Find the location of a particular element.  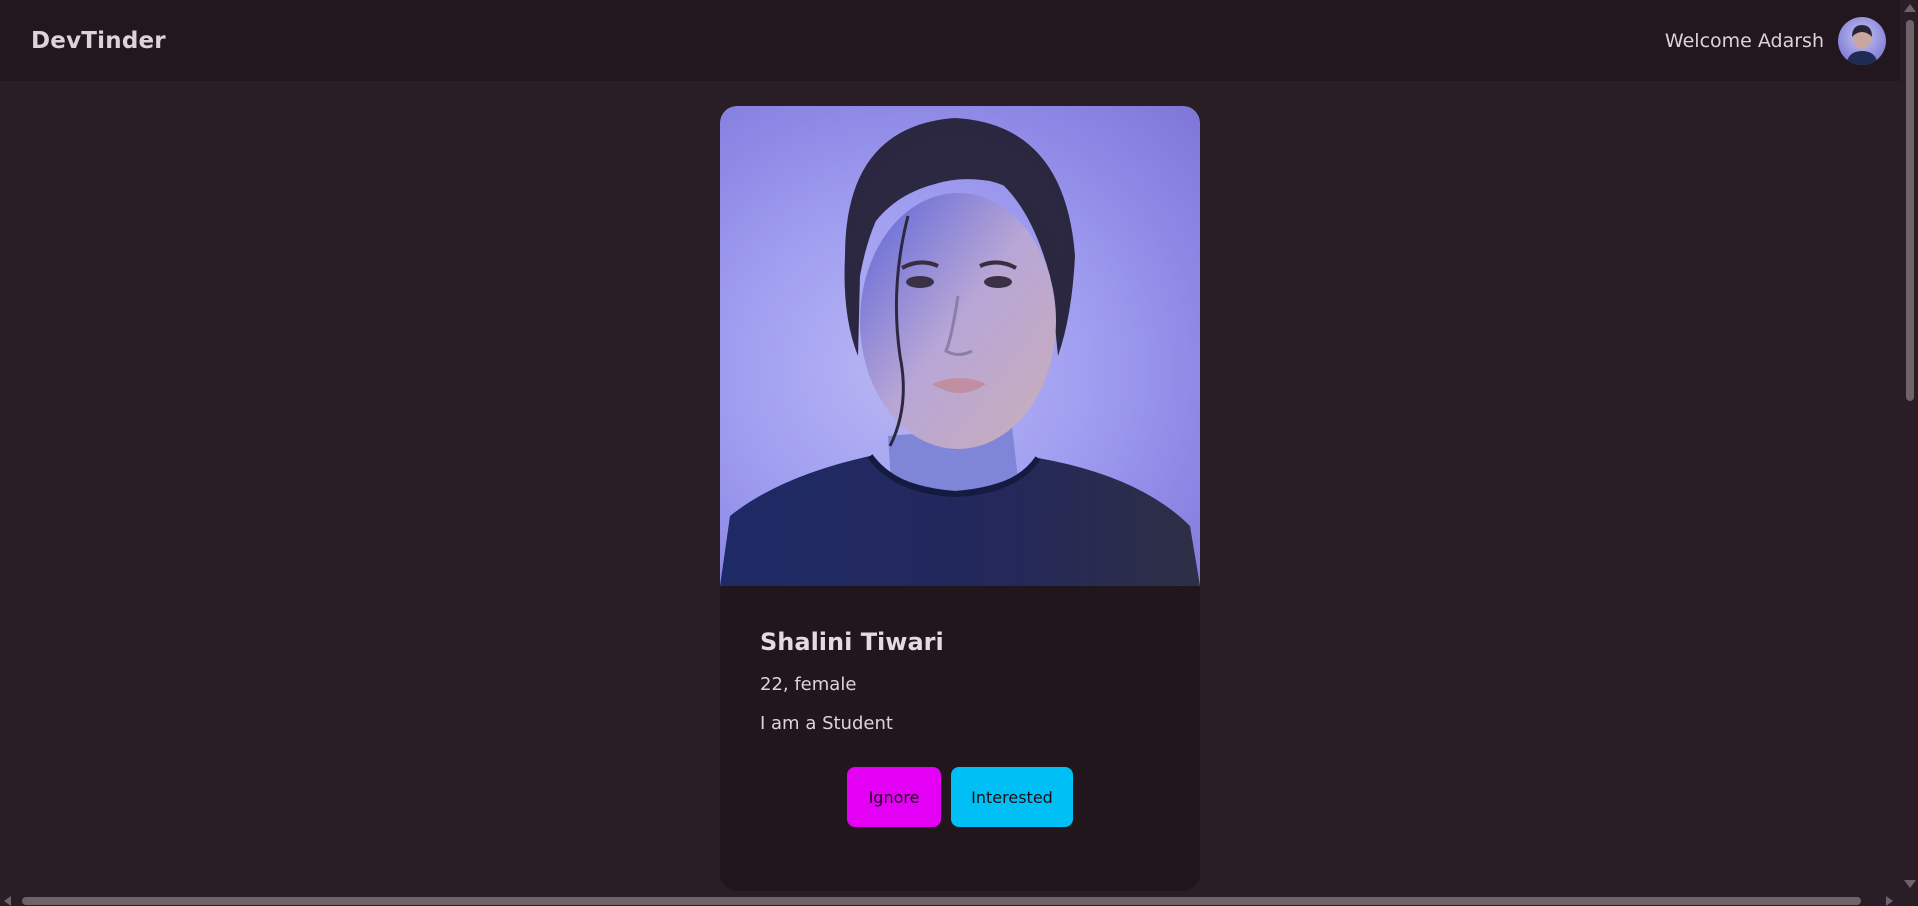

profile-about: I am a Student is located at coordinates (826, 723).